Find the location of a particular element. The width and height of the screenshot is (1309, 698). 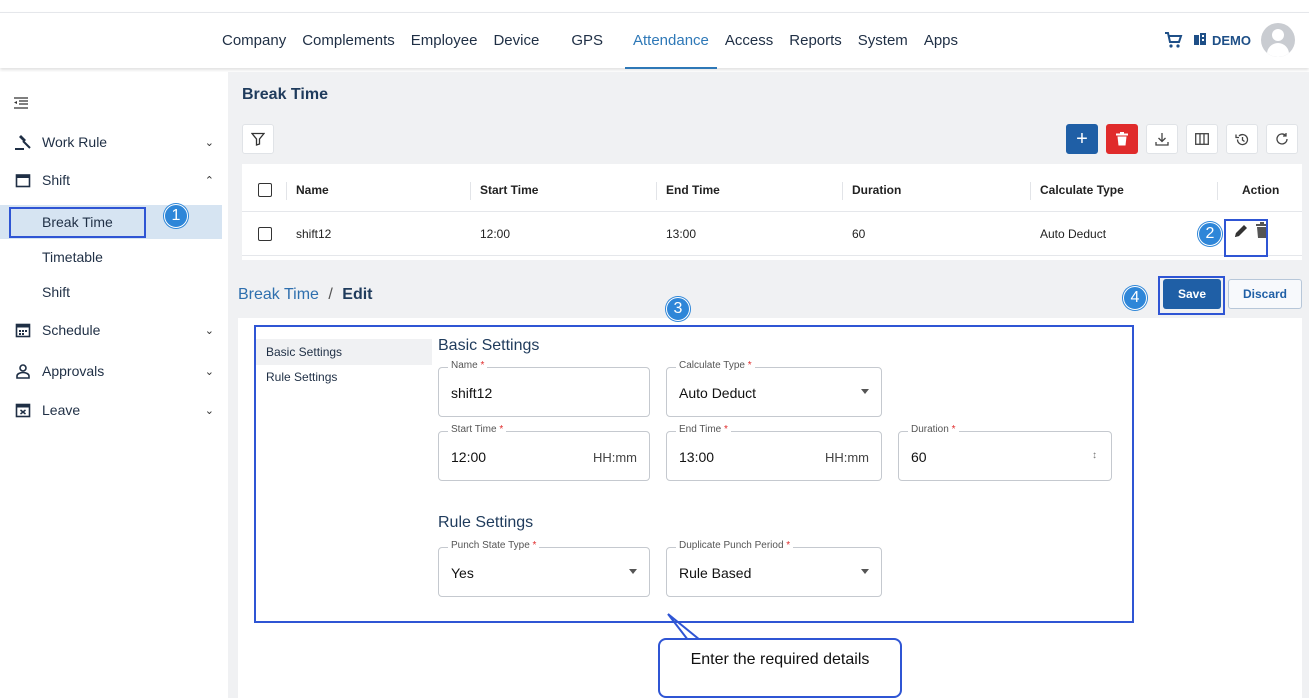

page-title: Break Time is located at coordinates (285, 94).